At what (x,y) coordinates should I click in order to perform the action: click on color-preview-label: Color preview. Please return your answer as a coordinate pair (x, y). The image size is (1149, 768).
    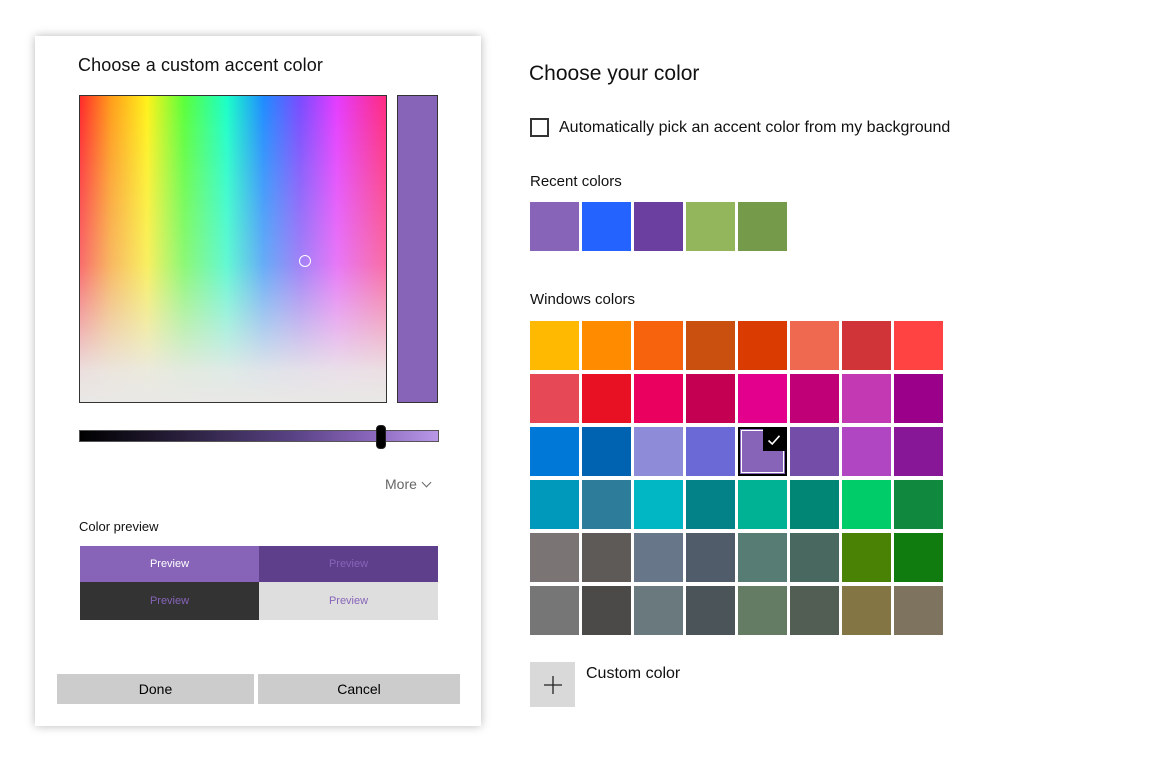
    Looking at the image, I should click on (119, 526).